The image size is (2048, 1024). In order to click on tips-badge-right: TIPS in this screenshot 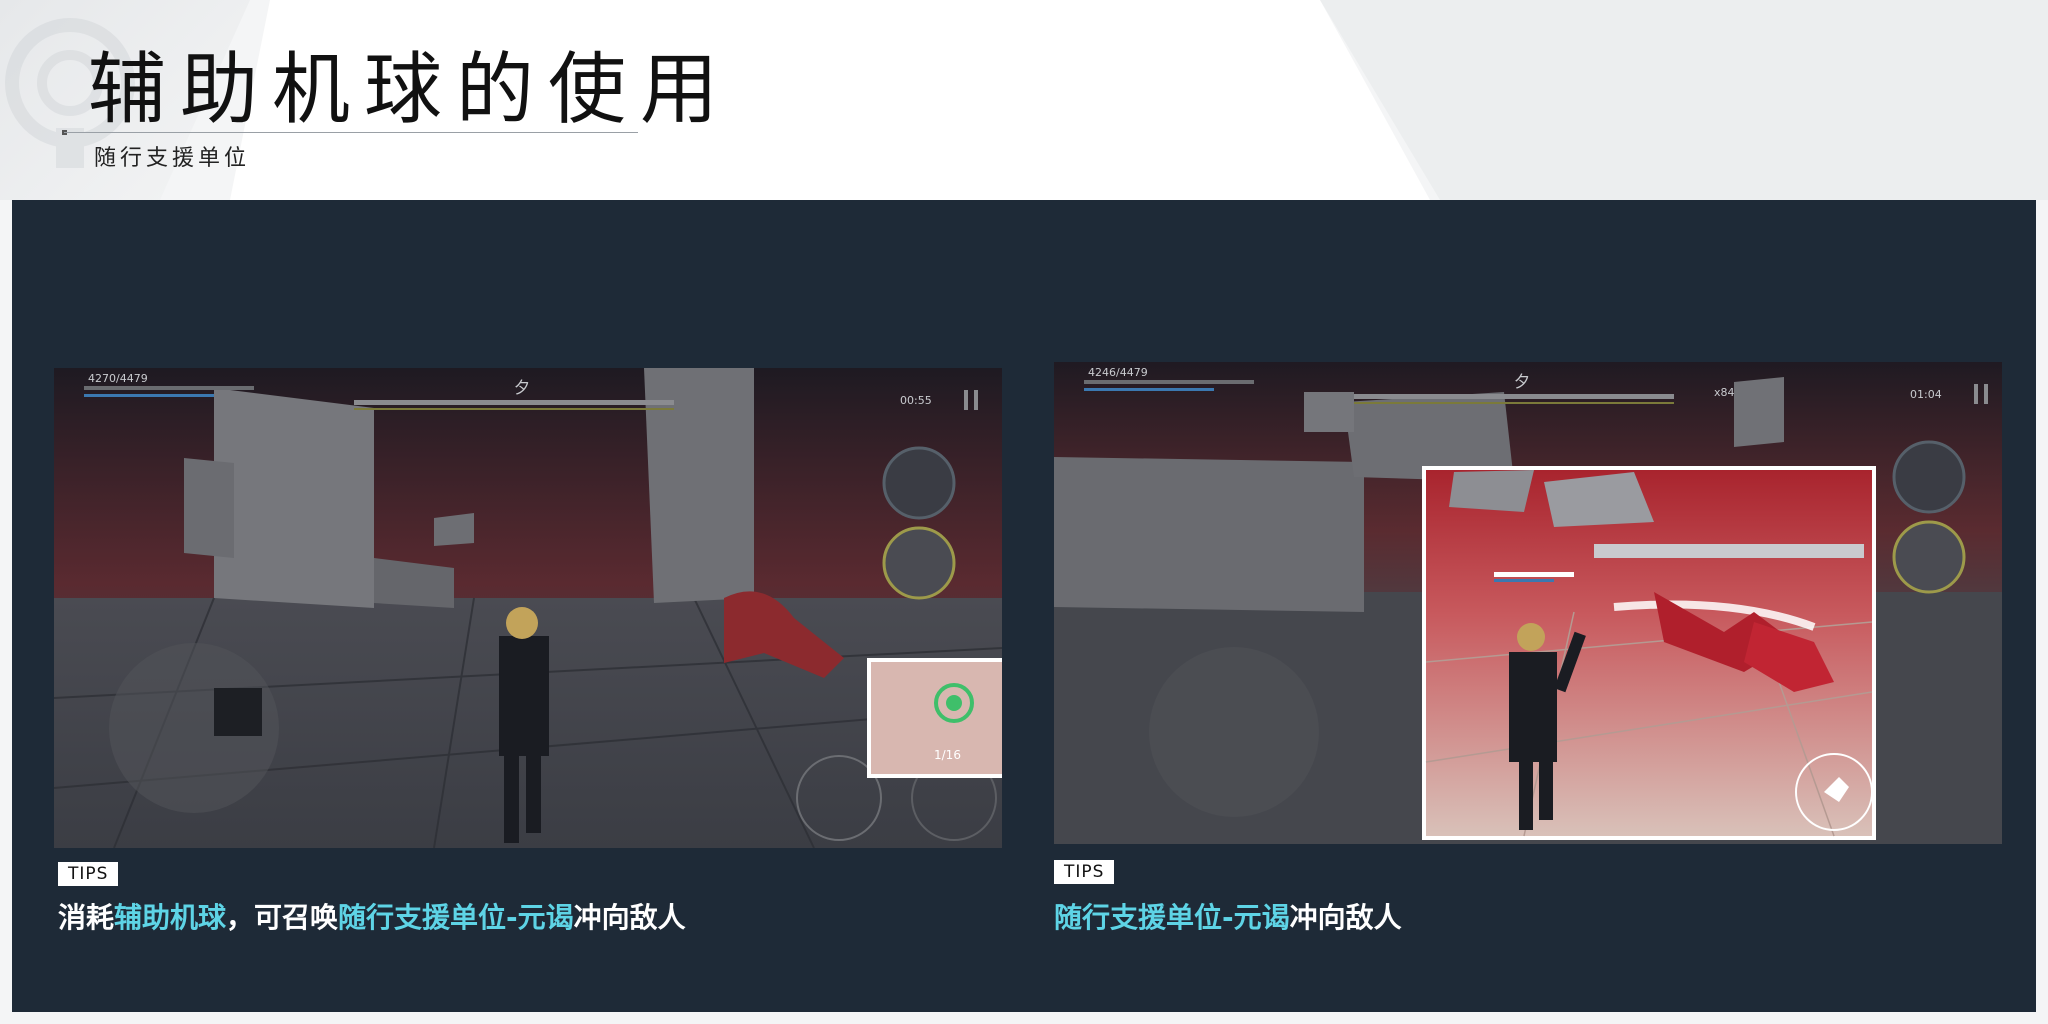, I will do `click(1084, 872)`.